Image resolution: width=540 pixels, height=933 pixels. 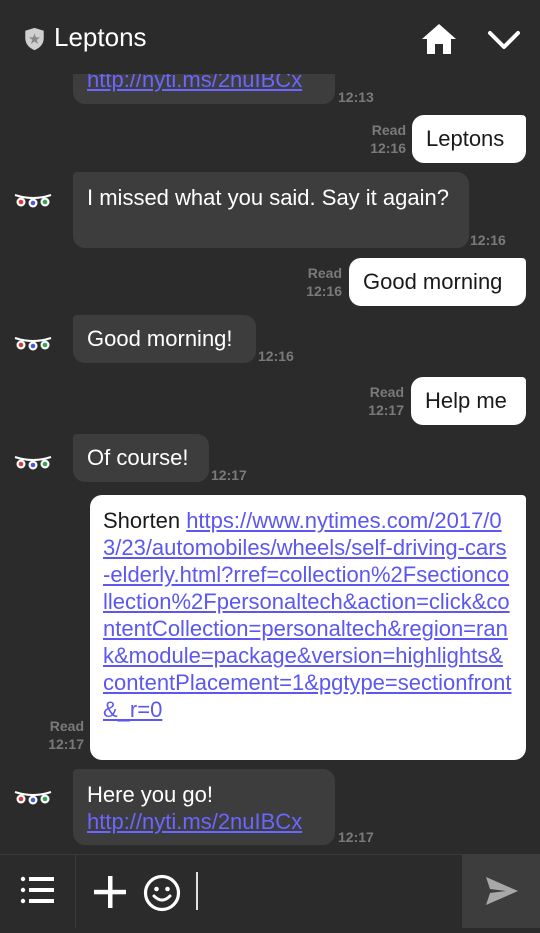 I want to click on message-bubble-incoming: I missed what you said. Say it again?, so click(x=271, y=210).